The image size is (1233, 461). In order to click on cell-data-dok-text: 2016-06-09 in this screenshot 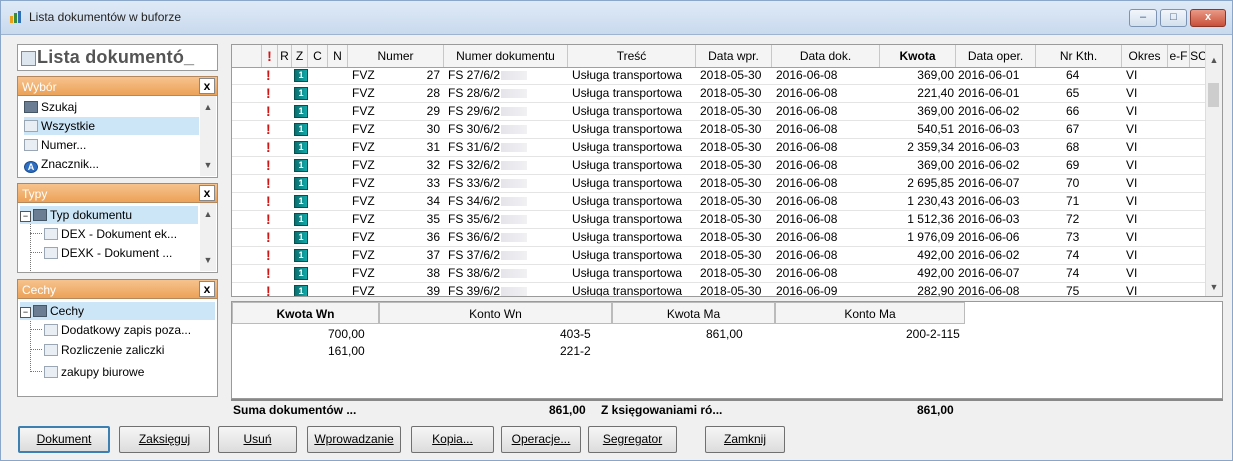, I will do `click(807, 290)`.